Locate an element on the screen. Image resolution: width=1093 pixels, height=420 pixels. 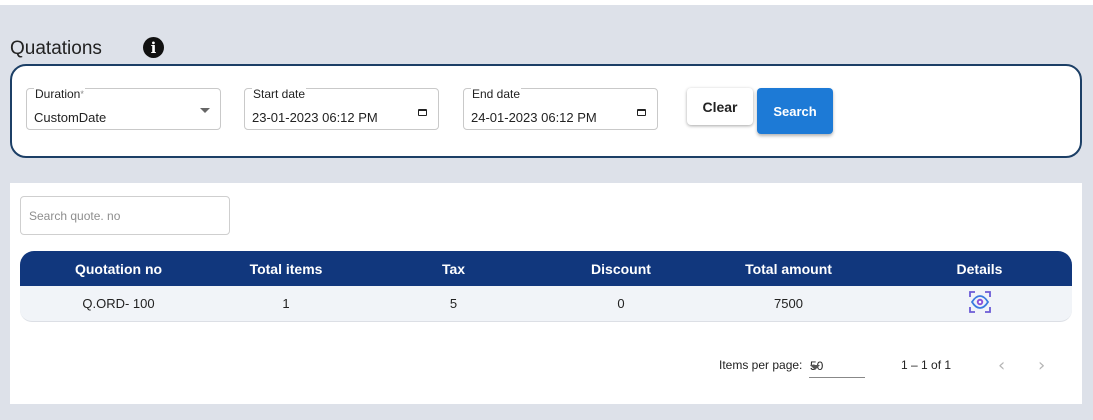
total-amount-cell: 7500 is located at coordinates (788, 303).